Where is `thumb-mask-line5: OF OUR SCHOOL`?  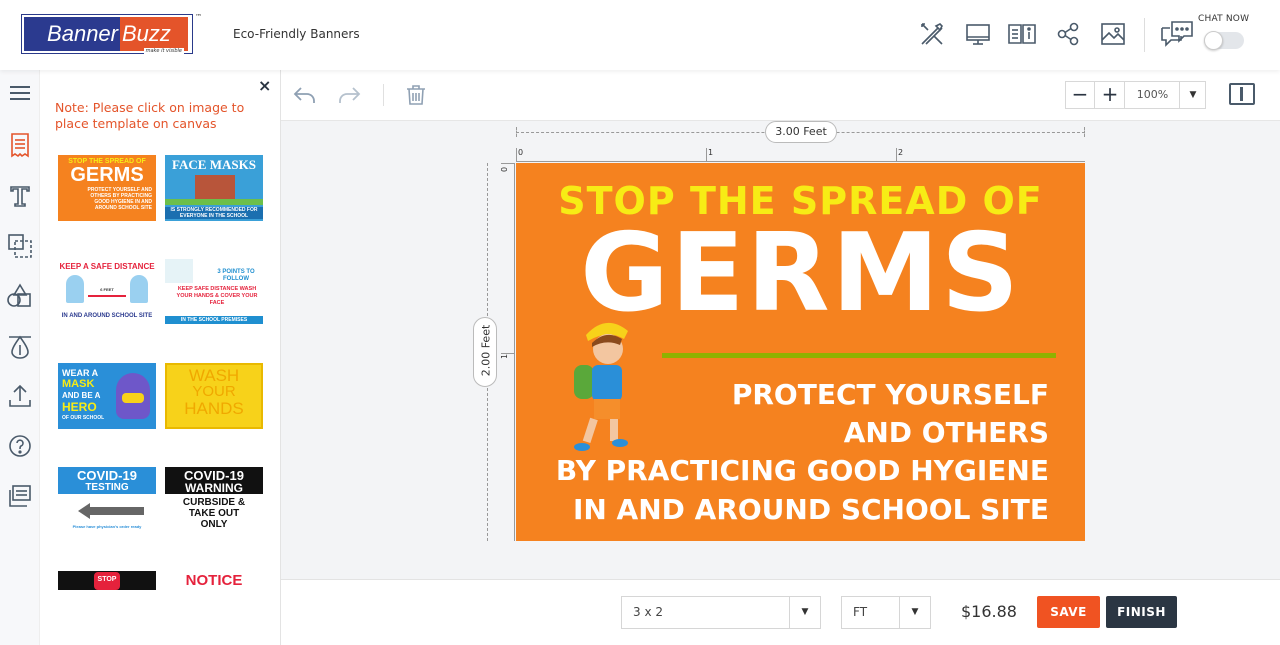
thumb-mask-line5: OF OUR SCHOOL is located at coordinates (83, 418).